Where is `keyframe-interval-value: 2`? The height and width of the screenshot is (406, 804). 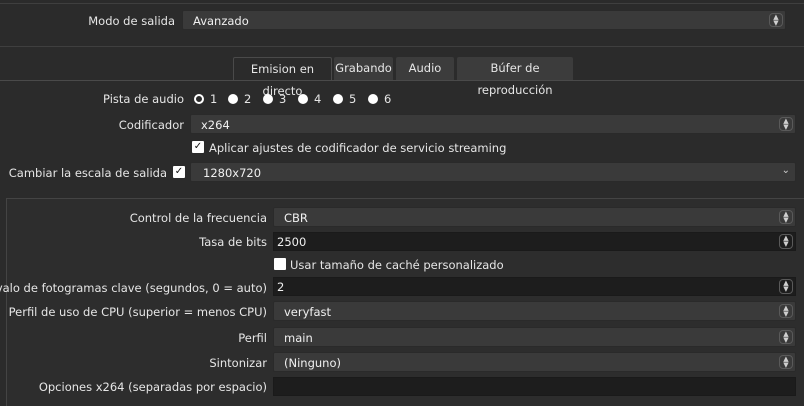
keyframe-interval-value: 2 is located at coordinates (281, 287).